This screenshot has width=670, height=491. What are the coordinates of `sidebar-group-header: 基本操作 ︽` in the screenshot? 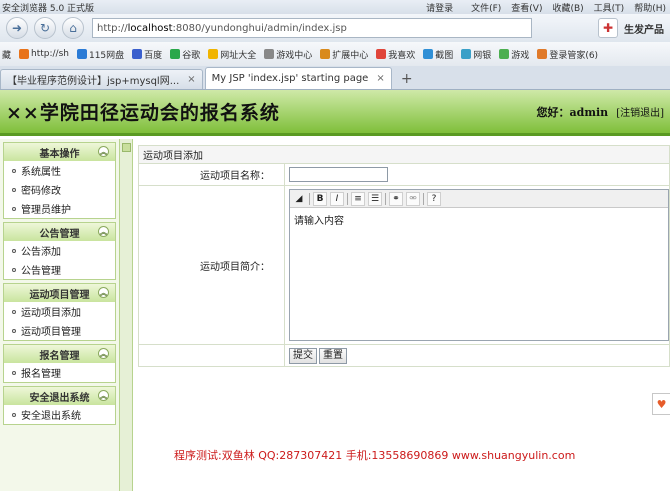 It's located at (59, 152).